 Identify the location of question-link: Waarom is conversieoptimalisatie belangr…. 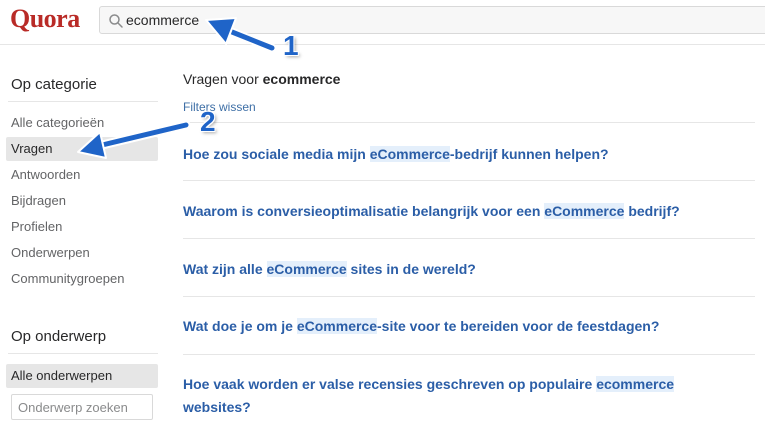
(463, 211).